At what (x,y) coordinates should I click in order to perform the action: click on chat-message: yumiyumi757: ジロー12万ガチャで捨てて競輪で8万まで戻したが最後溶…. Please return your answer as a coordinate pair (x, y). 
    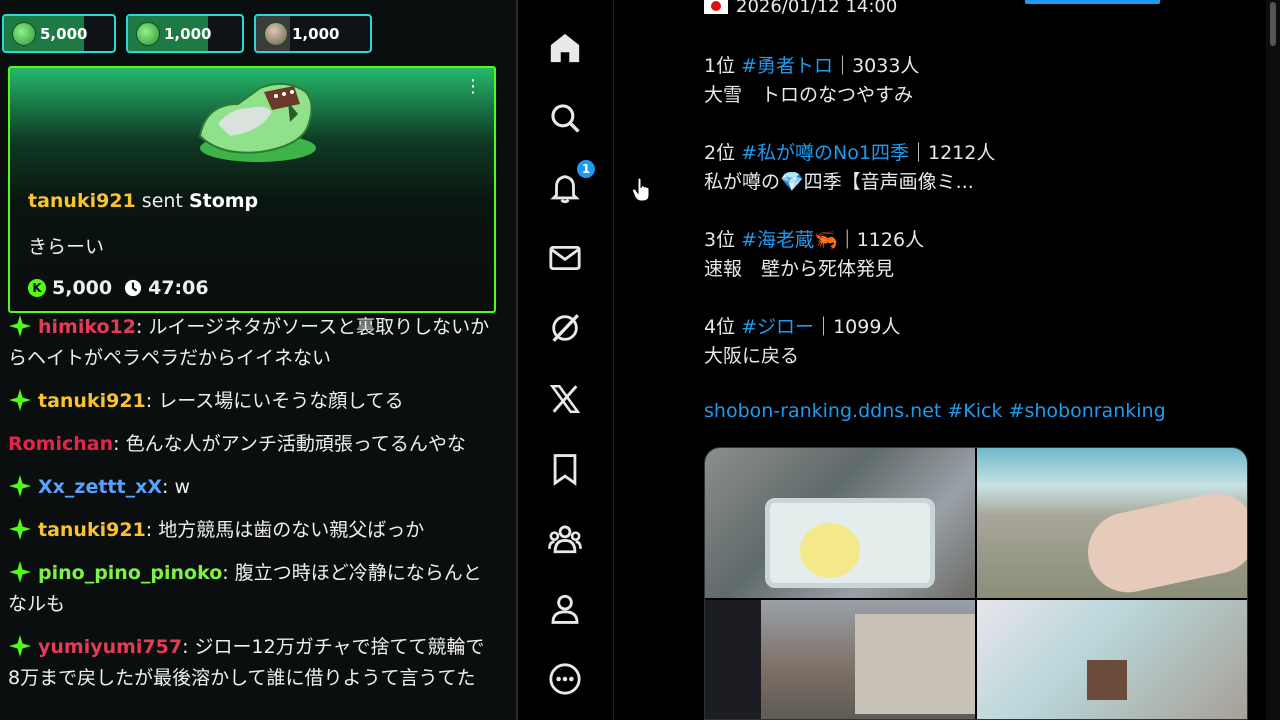
    Looking at the image, I should click on (252, 663).